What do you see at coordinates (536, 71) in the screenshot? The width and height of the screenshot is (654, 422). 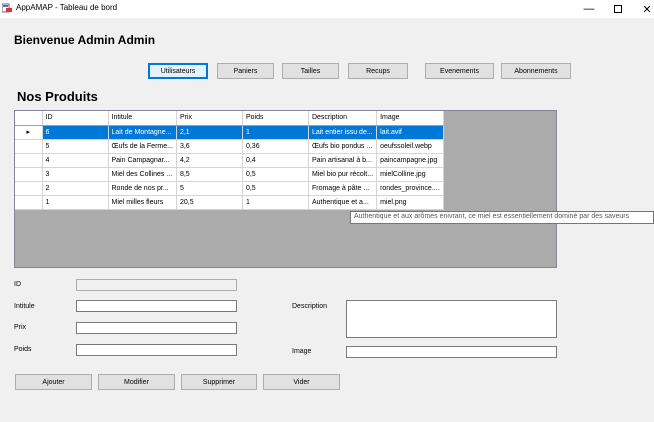 I see `nav-abonnements-button: Abonnements` at bounding box center [536, 71].